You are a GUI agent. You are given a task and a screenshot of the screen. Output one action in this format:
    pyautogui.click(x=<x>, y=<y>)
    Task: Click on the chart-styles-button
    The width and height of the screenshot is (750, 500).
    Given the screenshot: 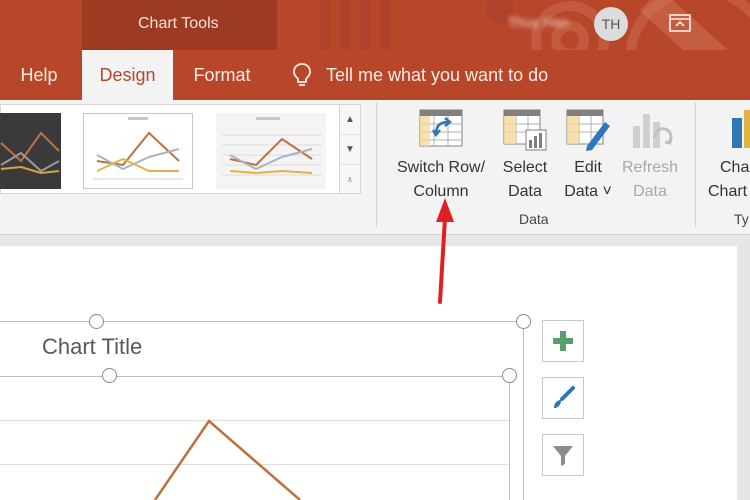 What is the action you would take?
    pyautogui.click(x=563, y=398)
    